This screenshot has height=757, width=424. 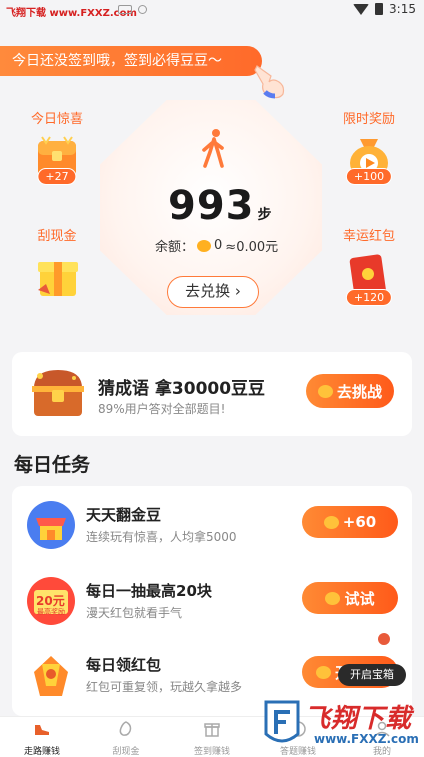 I want to click on lucky-red-packet-label: 幸运红包, so click(x=368, y=236).